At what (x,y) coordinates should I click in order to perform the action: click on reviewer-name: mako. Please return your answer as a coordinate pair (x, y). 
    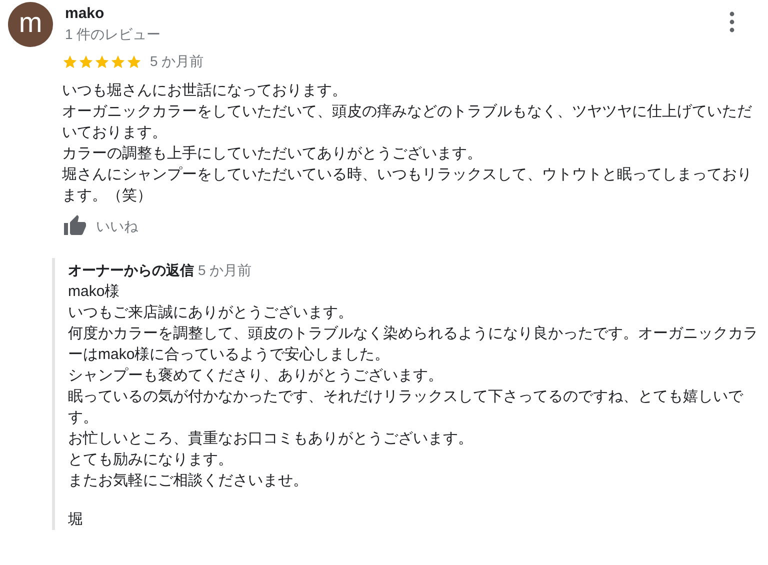
    Looking at the image, I should click on (389, 14).